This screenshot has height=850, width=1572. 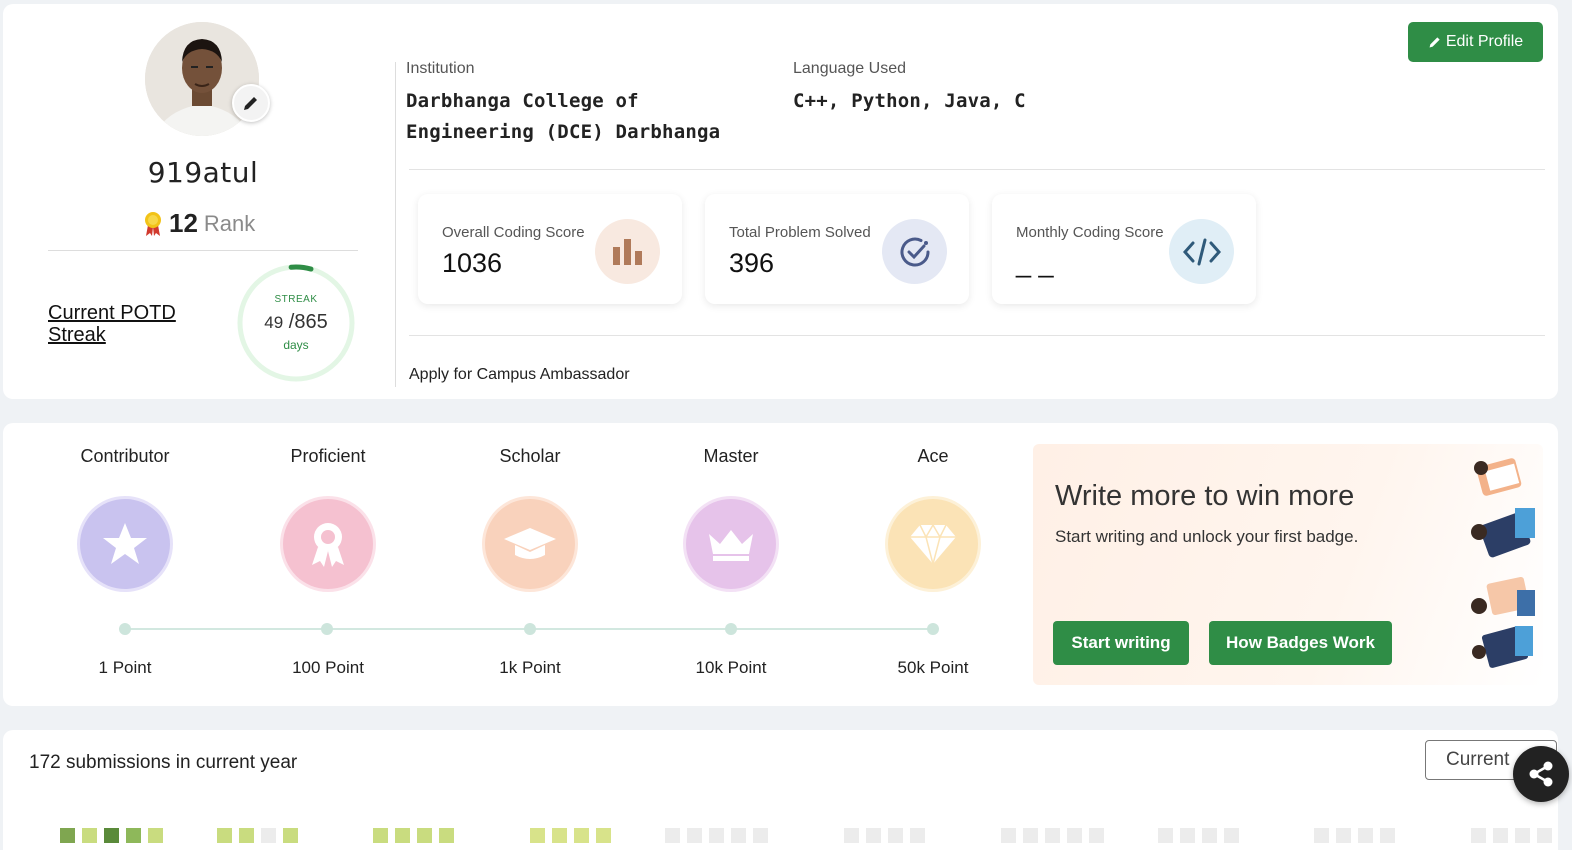 What do you see at coordinates (933, 667) in the screenshot?
I see `badge-points: 50k Point` at bounding box center [933, 667].